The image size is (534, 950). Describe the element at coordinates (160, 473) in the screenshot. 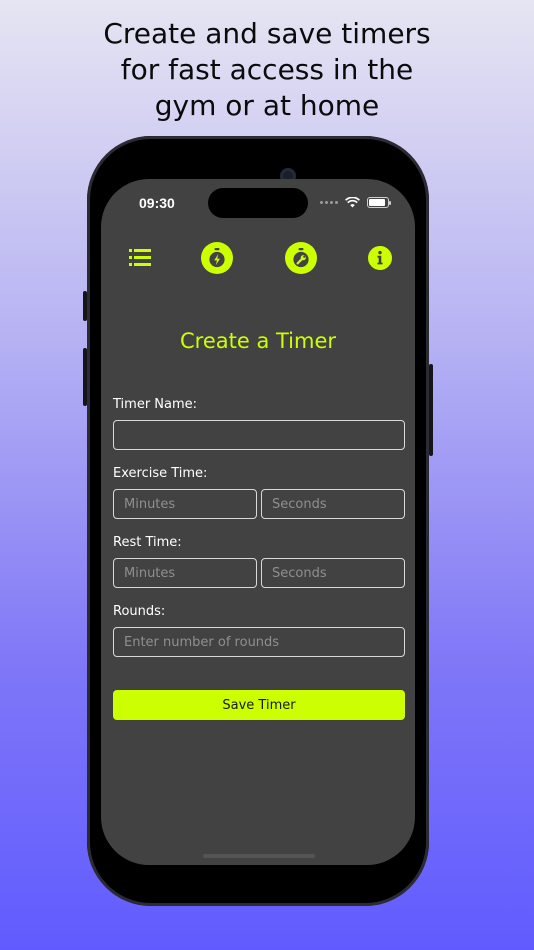

I see `exercise-time-label: Exercise Time:` at that location.